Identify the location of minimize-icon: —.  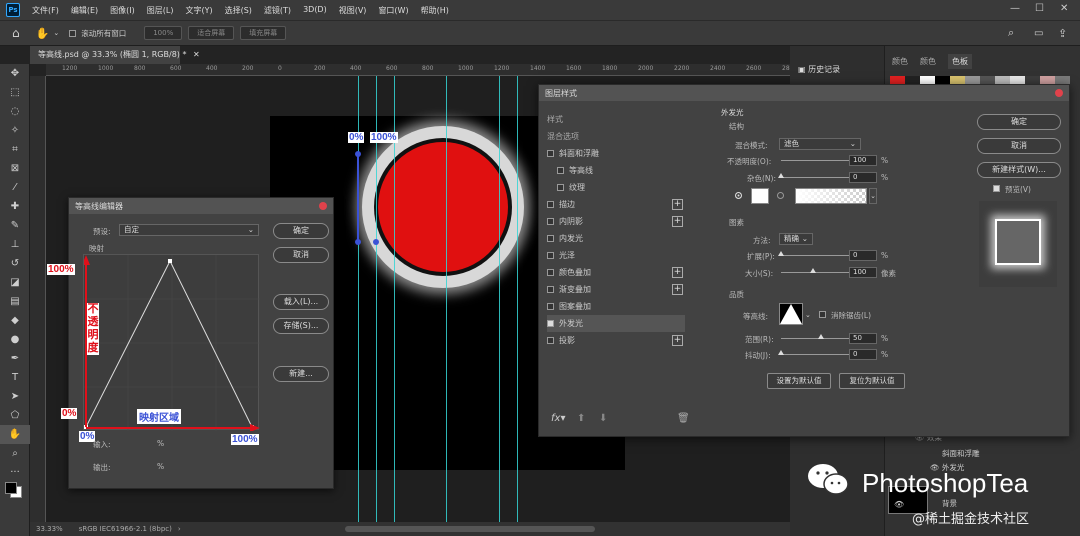
(1015, 8).